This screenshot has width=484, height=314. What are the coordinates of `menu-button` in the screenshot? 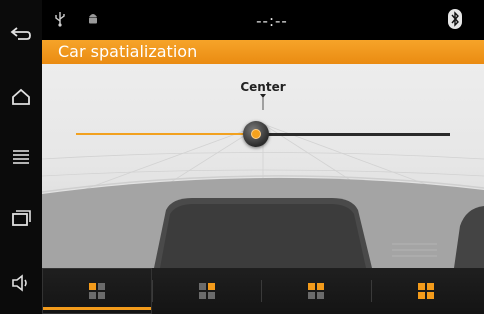 It's located at (21, 157).